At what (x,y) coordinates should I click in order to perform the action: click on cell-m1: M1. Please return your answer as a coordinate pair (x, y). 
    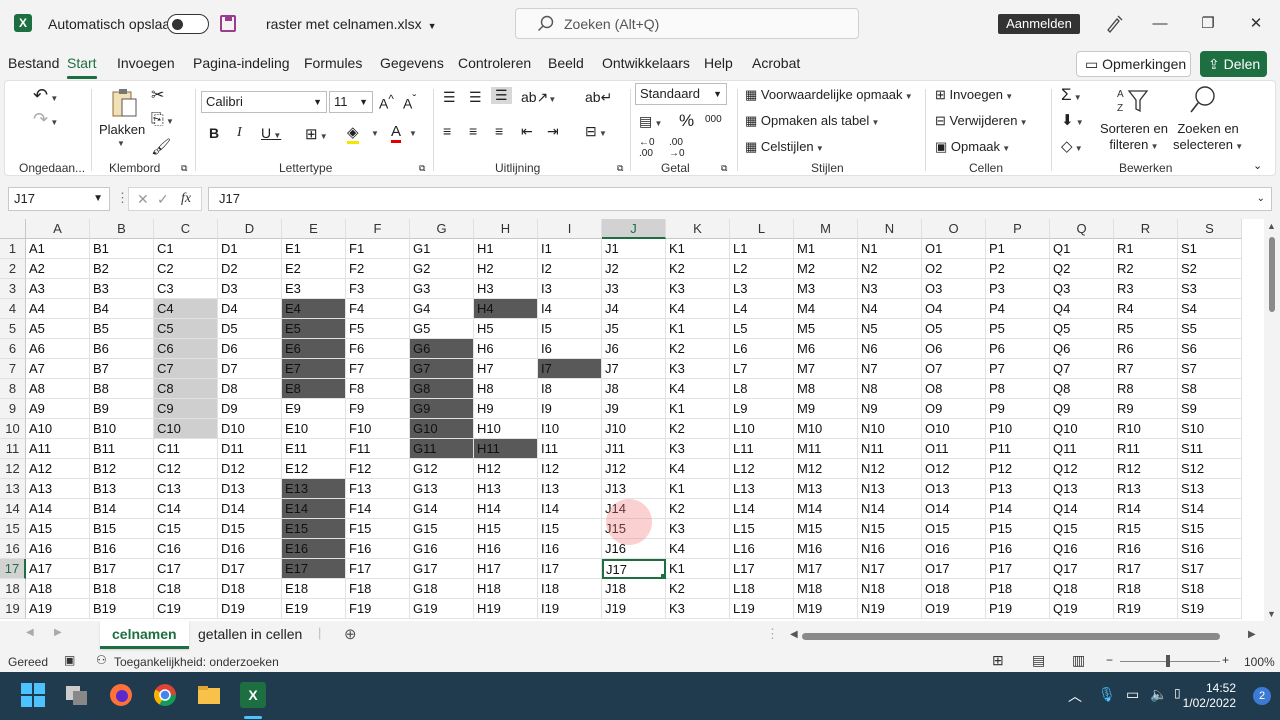
    Looking at the image, I should click on (826, 249).